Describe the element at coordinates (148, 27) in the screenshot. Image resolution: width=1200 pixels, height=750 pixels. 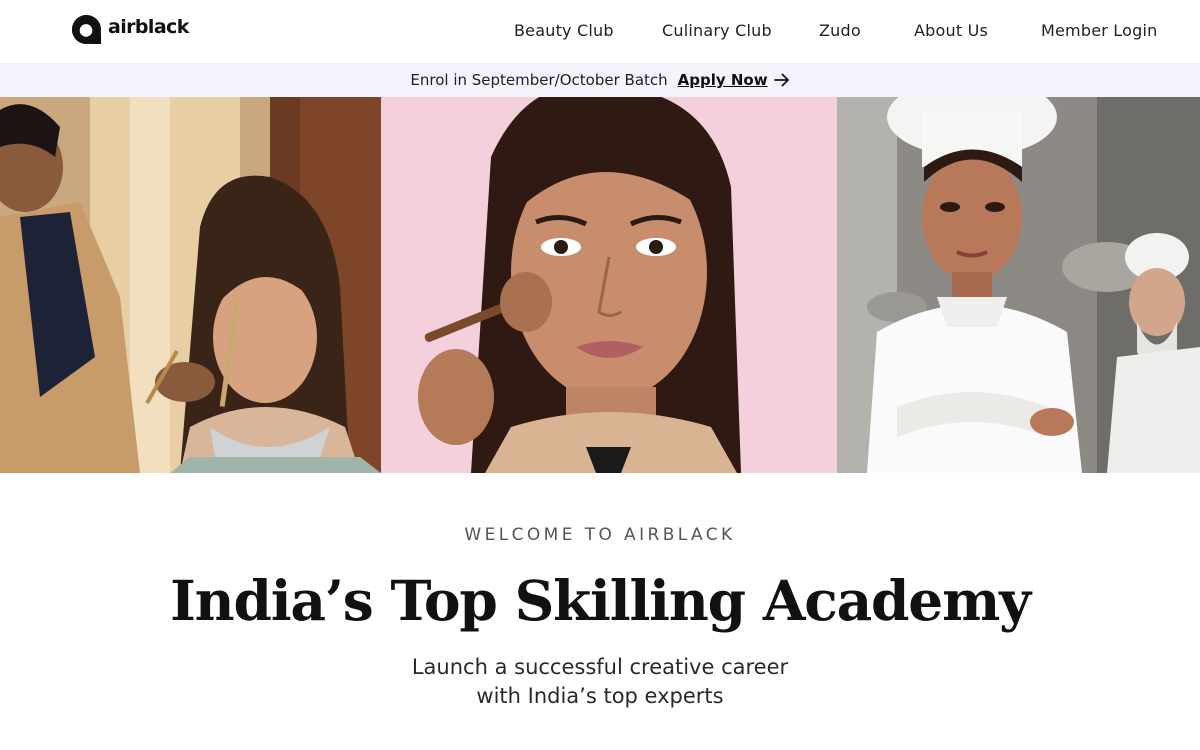
I see `brand-name: airblack` at that location.